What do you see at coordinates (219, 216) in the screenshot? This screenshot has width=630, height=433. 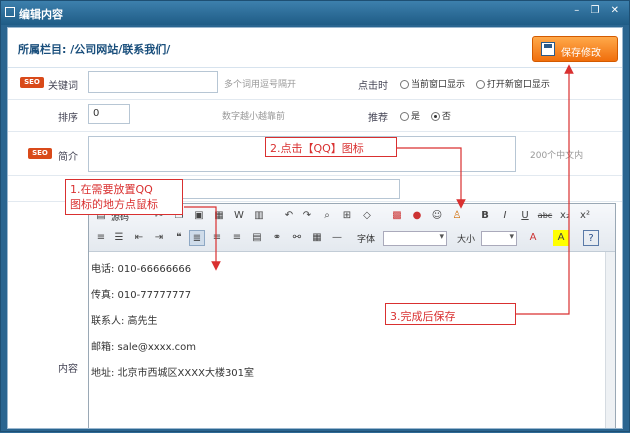 I see `paste-text-icon: ▦` at bounding box center [219, 216].